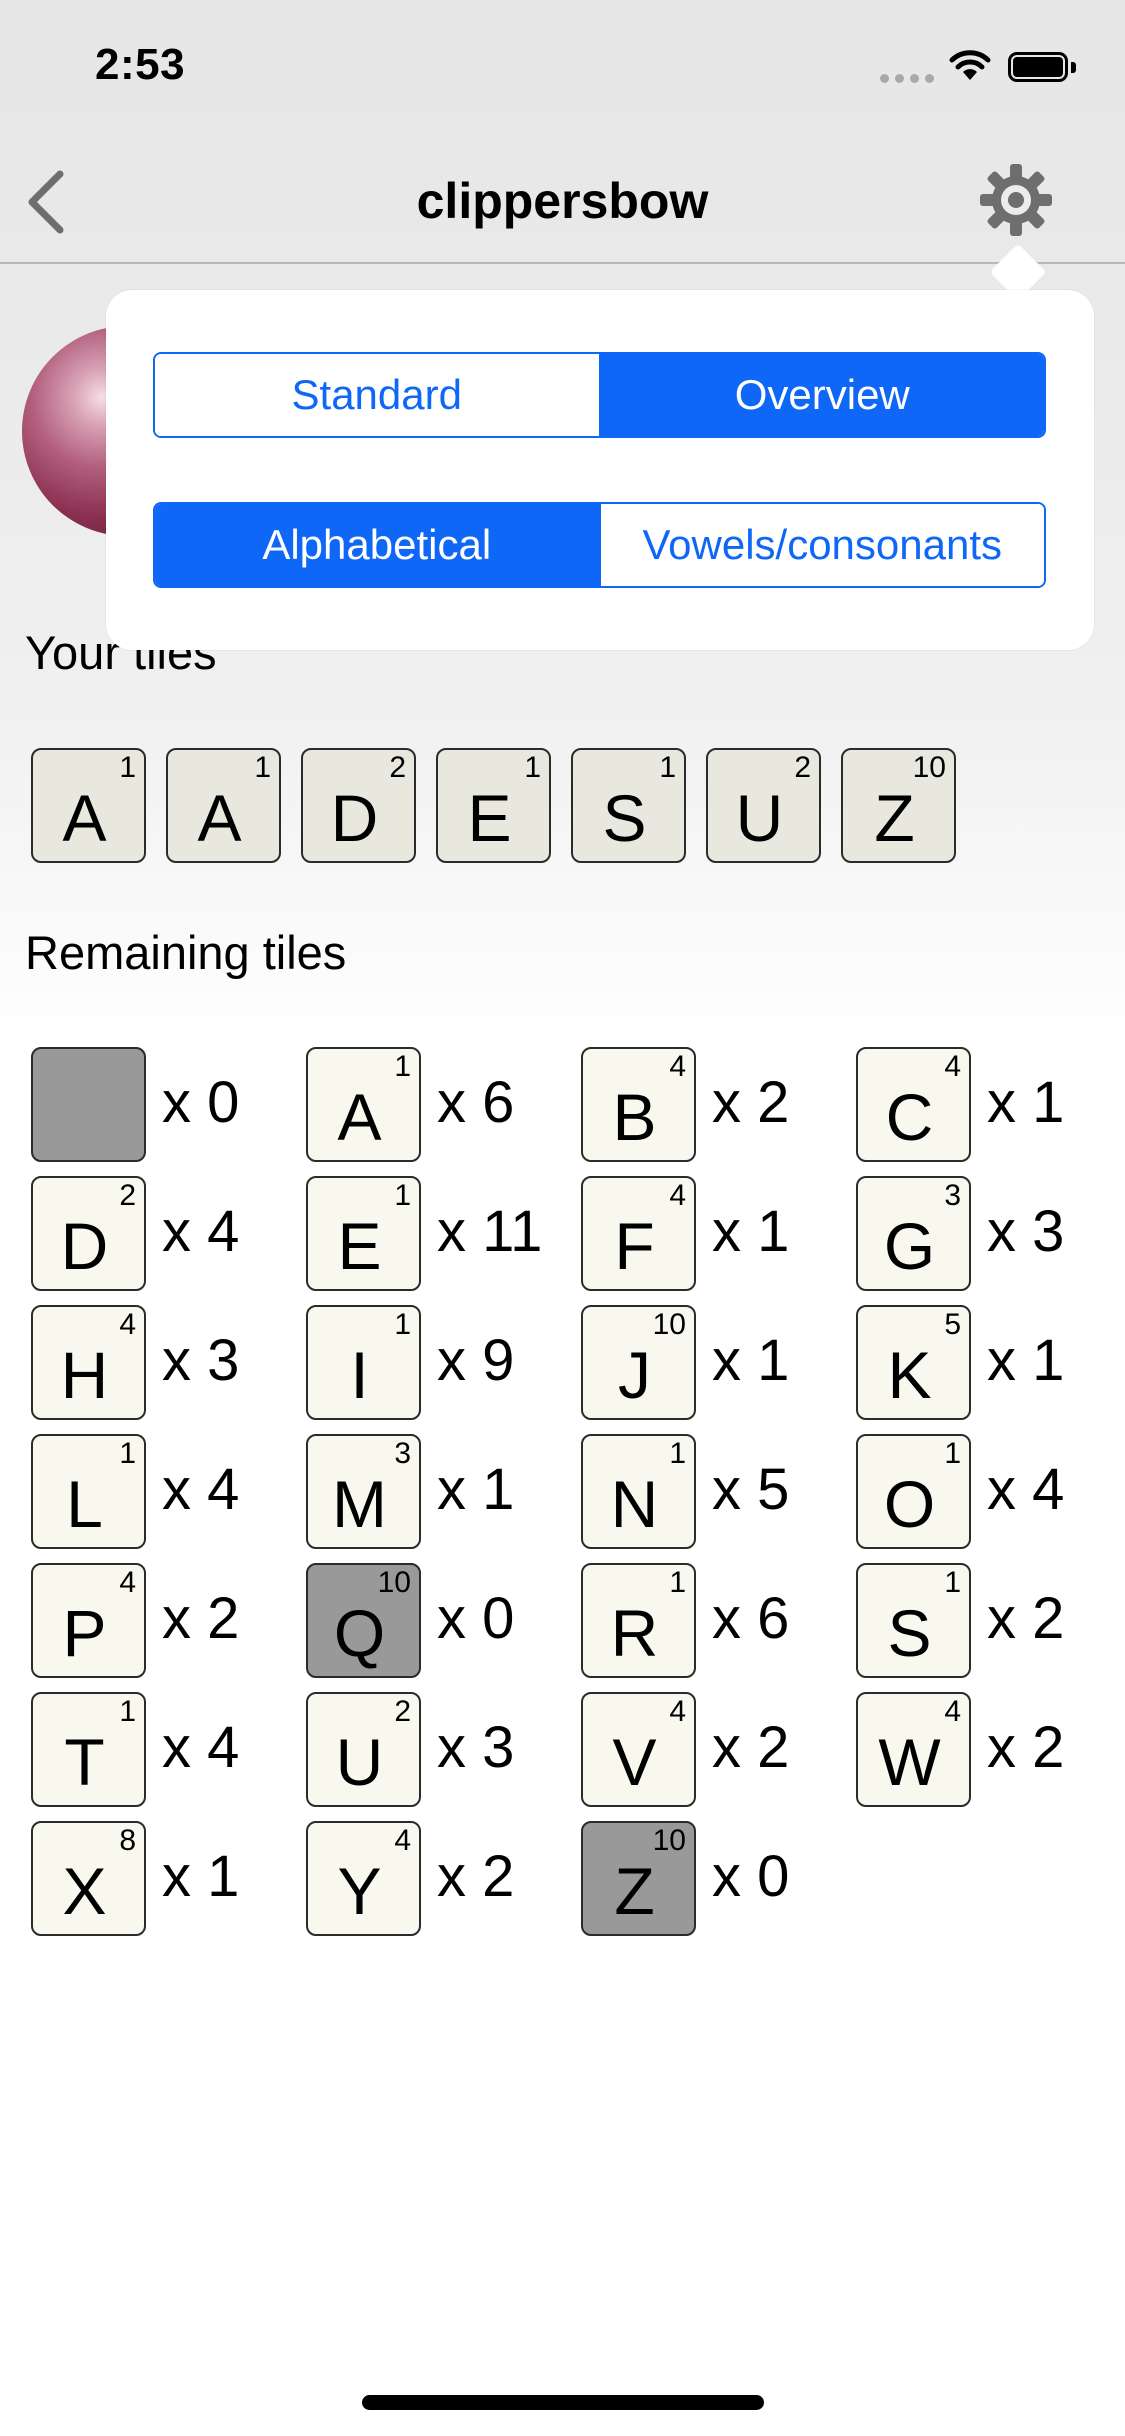 The height and width of the screenshot is (2436, 1125). I want to click on tile-letter: D, so click(354, 818).